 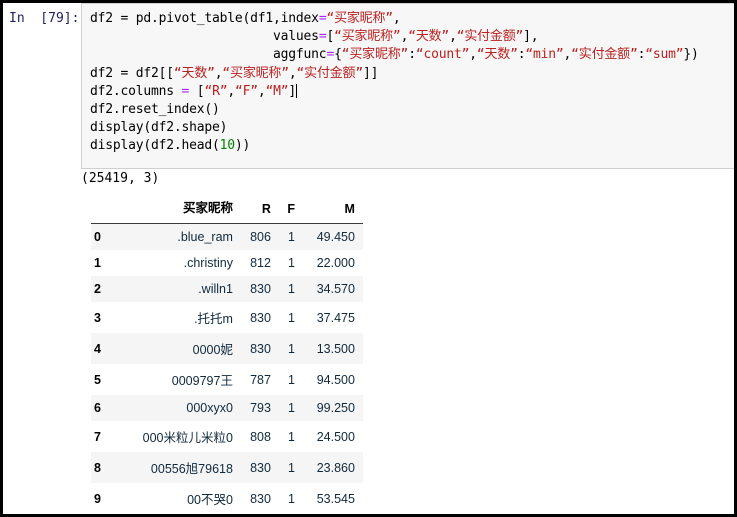 I want to click on table-row: 0 .blue_ram 806 1 49.450, so click(x=227, y=236).